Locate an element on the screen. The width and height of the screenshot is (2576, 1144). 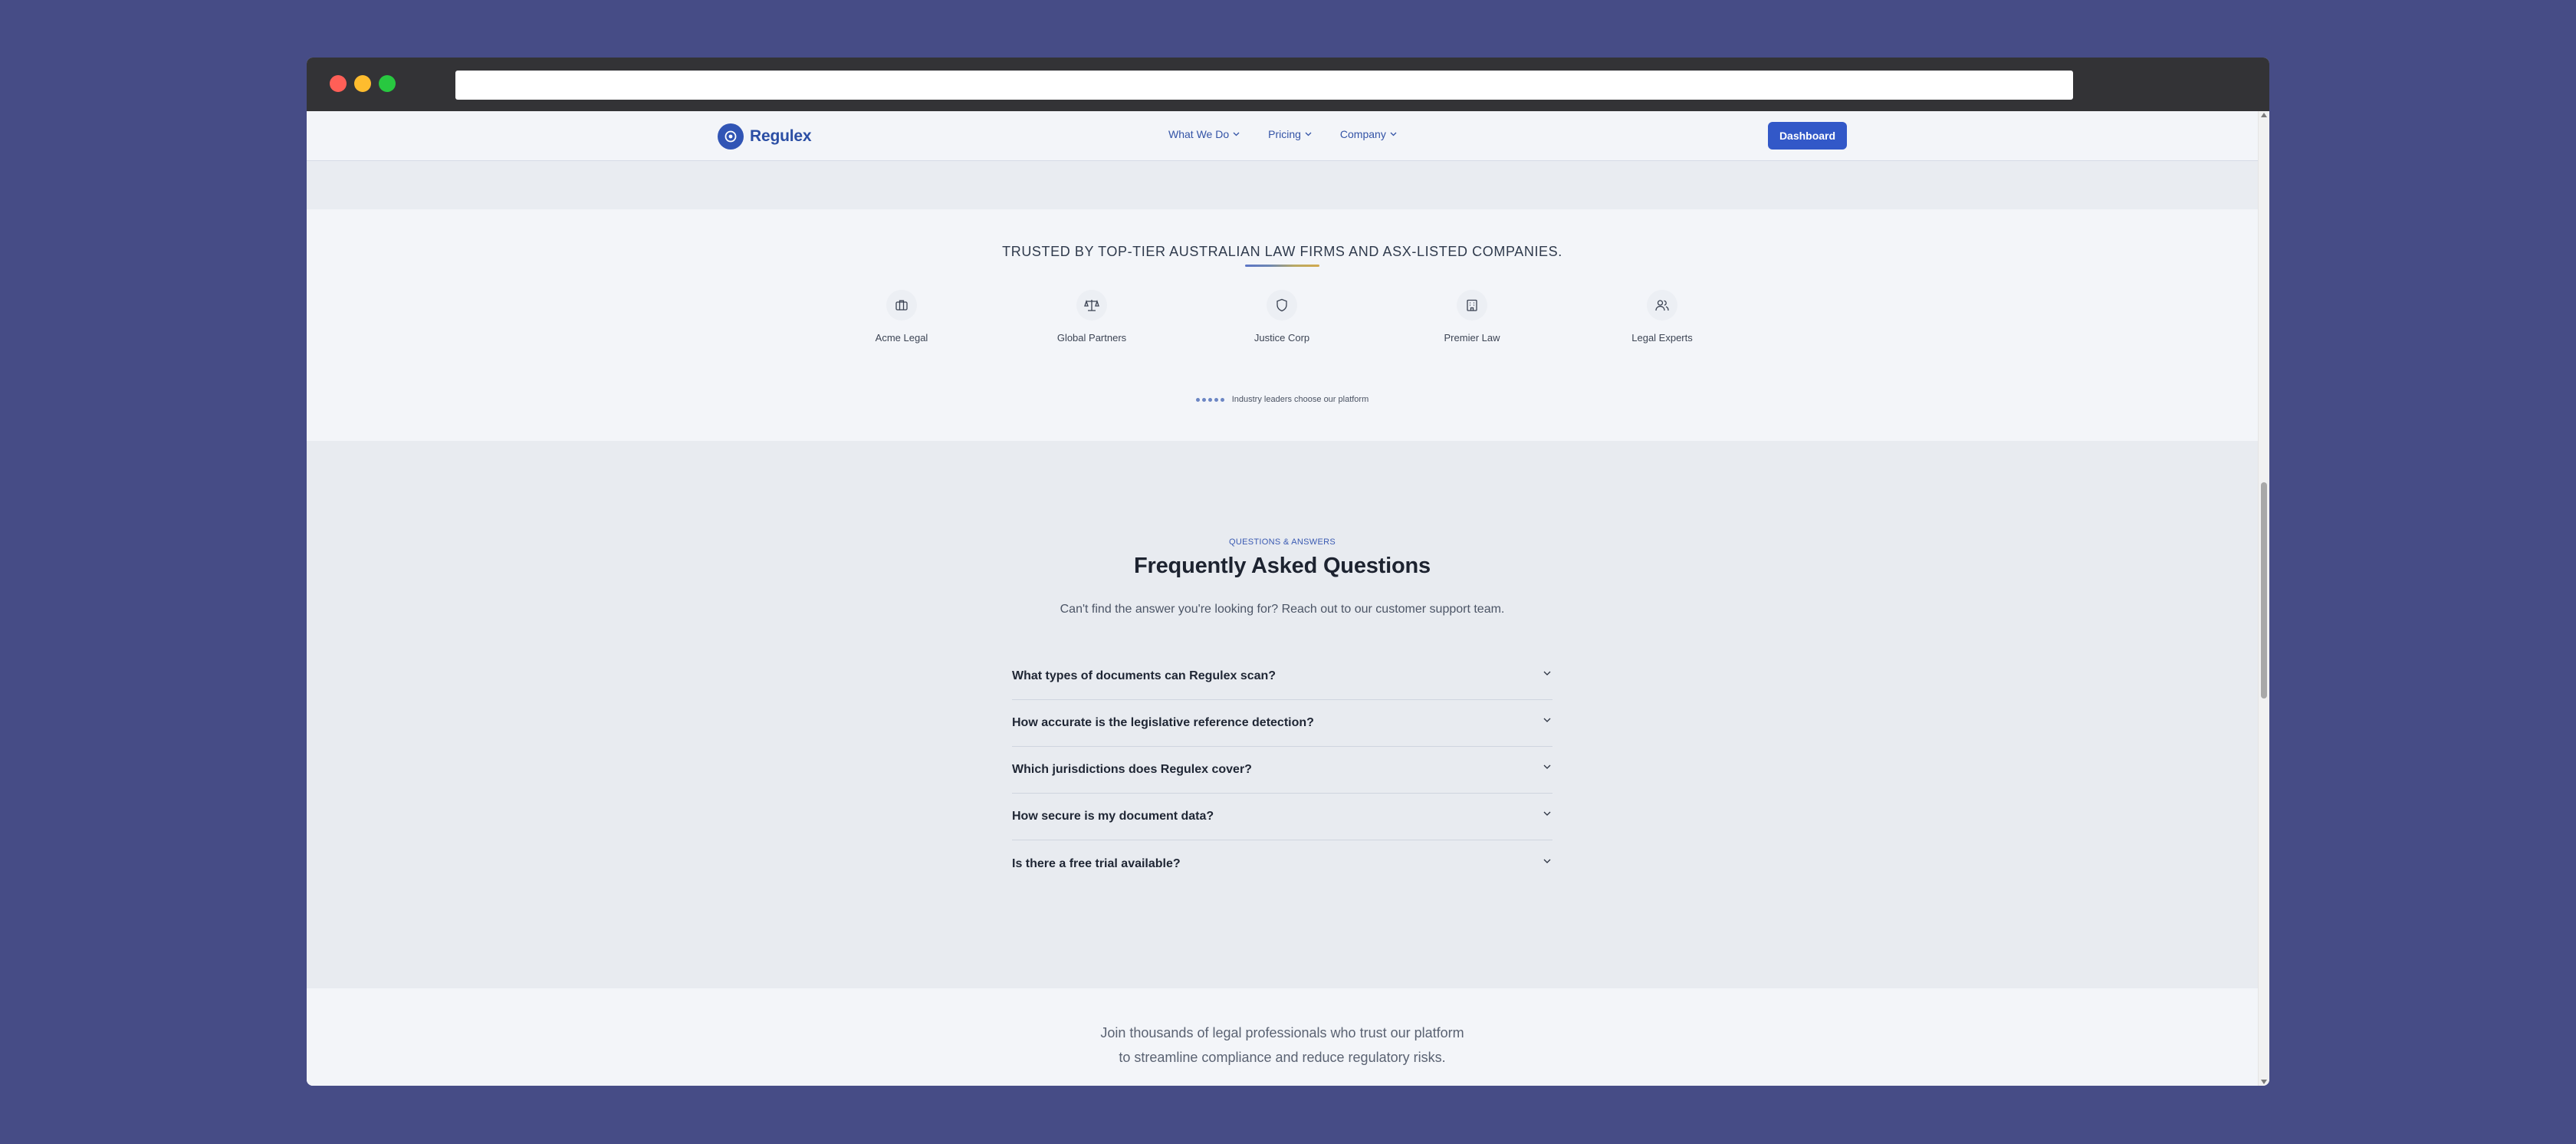
brand-logo: Regulex is located at coordinates (764, 136).